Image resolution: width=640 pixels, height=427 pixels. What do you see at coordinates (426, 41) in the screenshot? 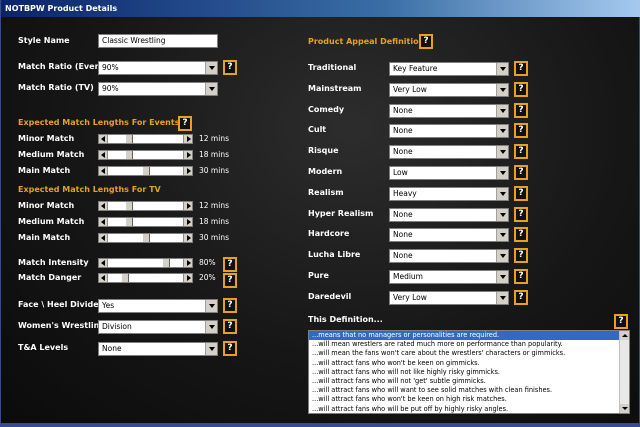
I see `appeal-section-help-icon: ?` at bounding box center [426, 41].